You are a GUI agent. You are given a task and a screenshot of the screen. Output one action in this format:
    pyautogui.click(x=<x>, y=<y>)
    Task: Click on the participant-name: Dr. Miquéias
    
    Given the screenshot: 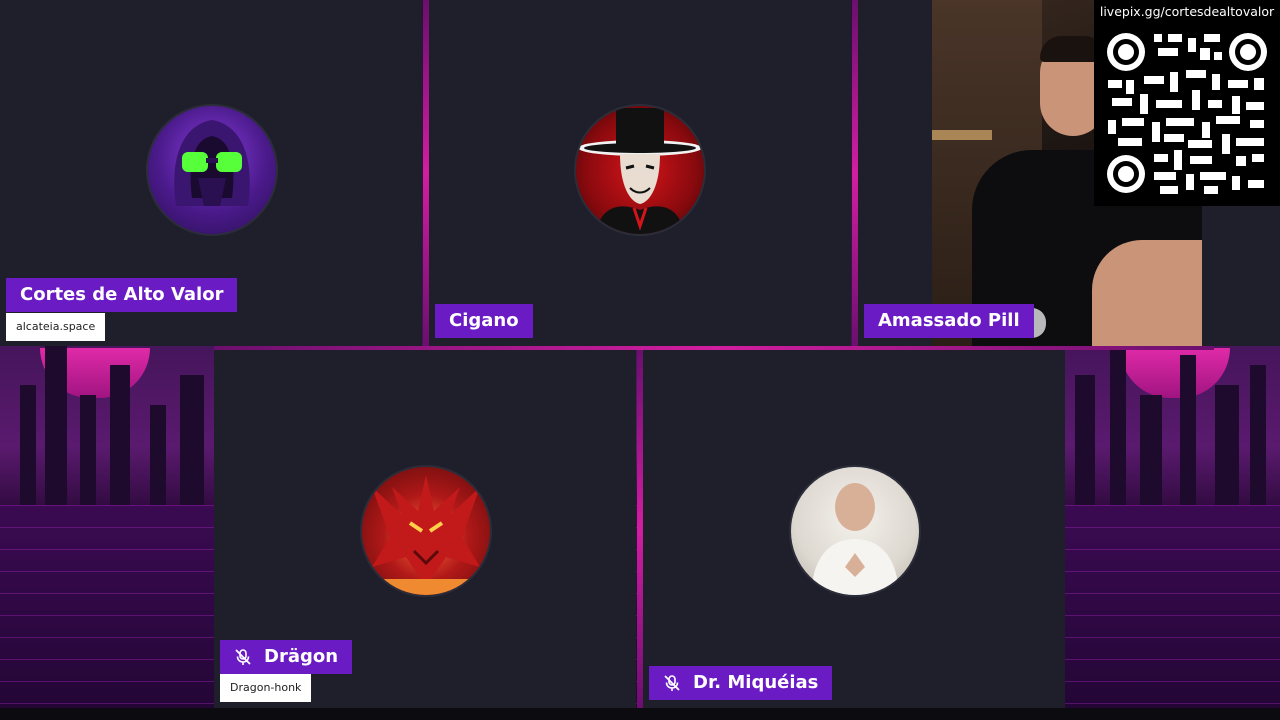 What is the action you would take?
    pyautogui.click(x=741, y=683)
    